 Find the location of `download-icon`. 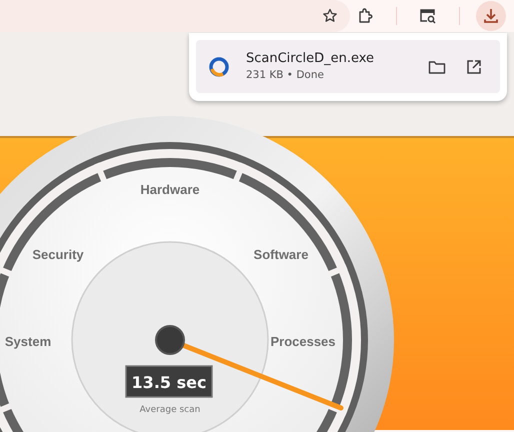

download-icon is located at coordinates (491, 16).